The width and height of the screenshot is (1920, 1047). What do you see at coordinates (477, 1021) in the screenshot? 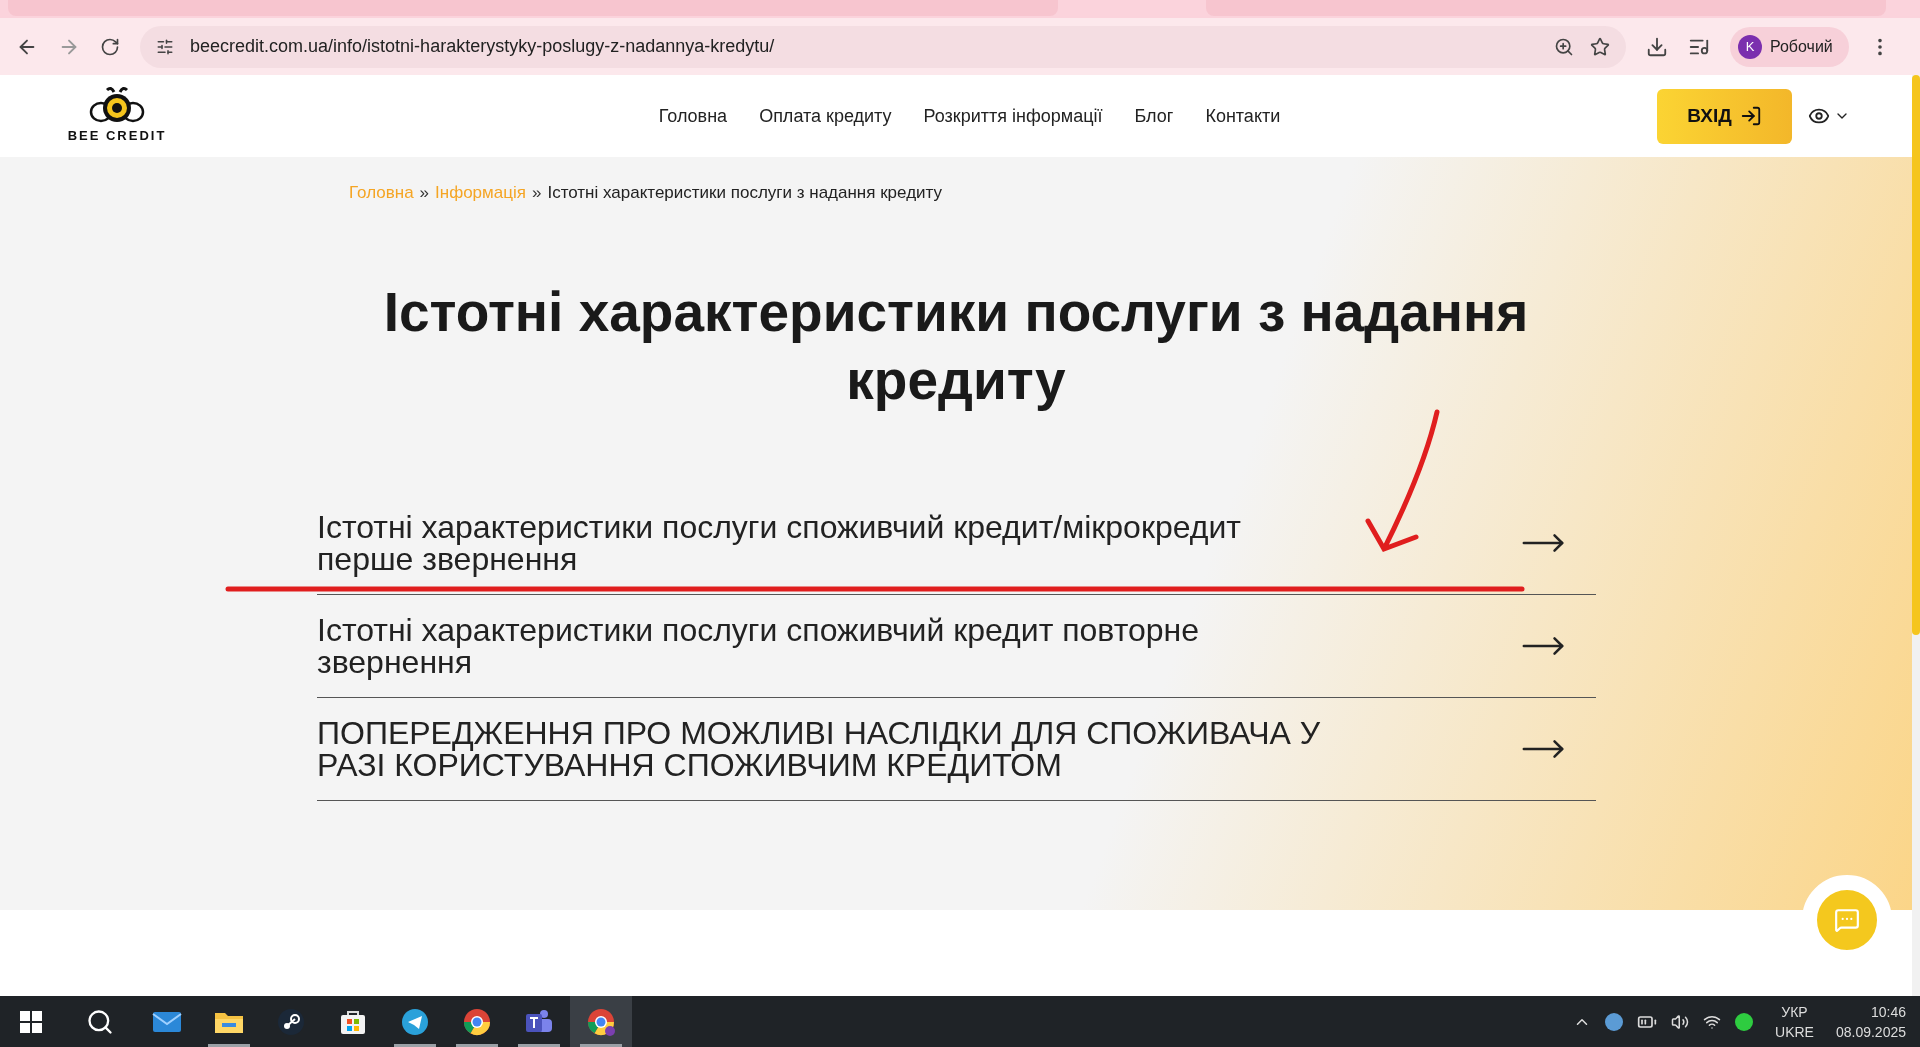
I see `browser-icon` at bounding box center [477, 1021].